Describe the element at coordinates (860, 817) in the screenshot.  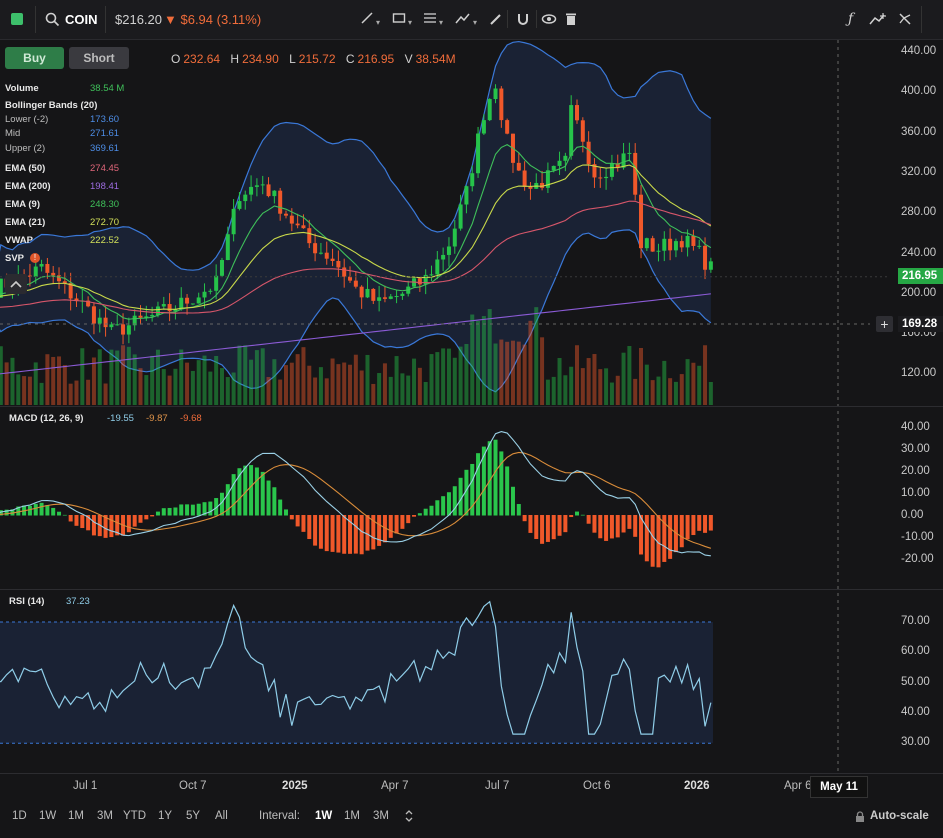
I see `lock-icon` at that location.